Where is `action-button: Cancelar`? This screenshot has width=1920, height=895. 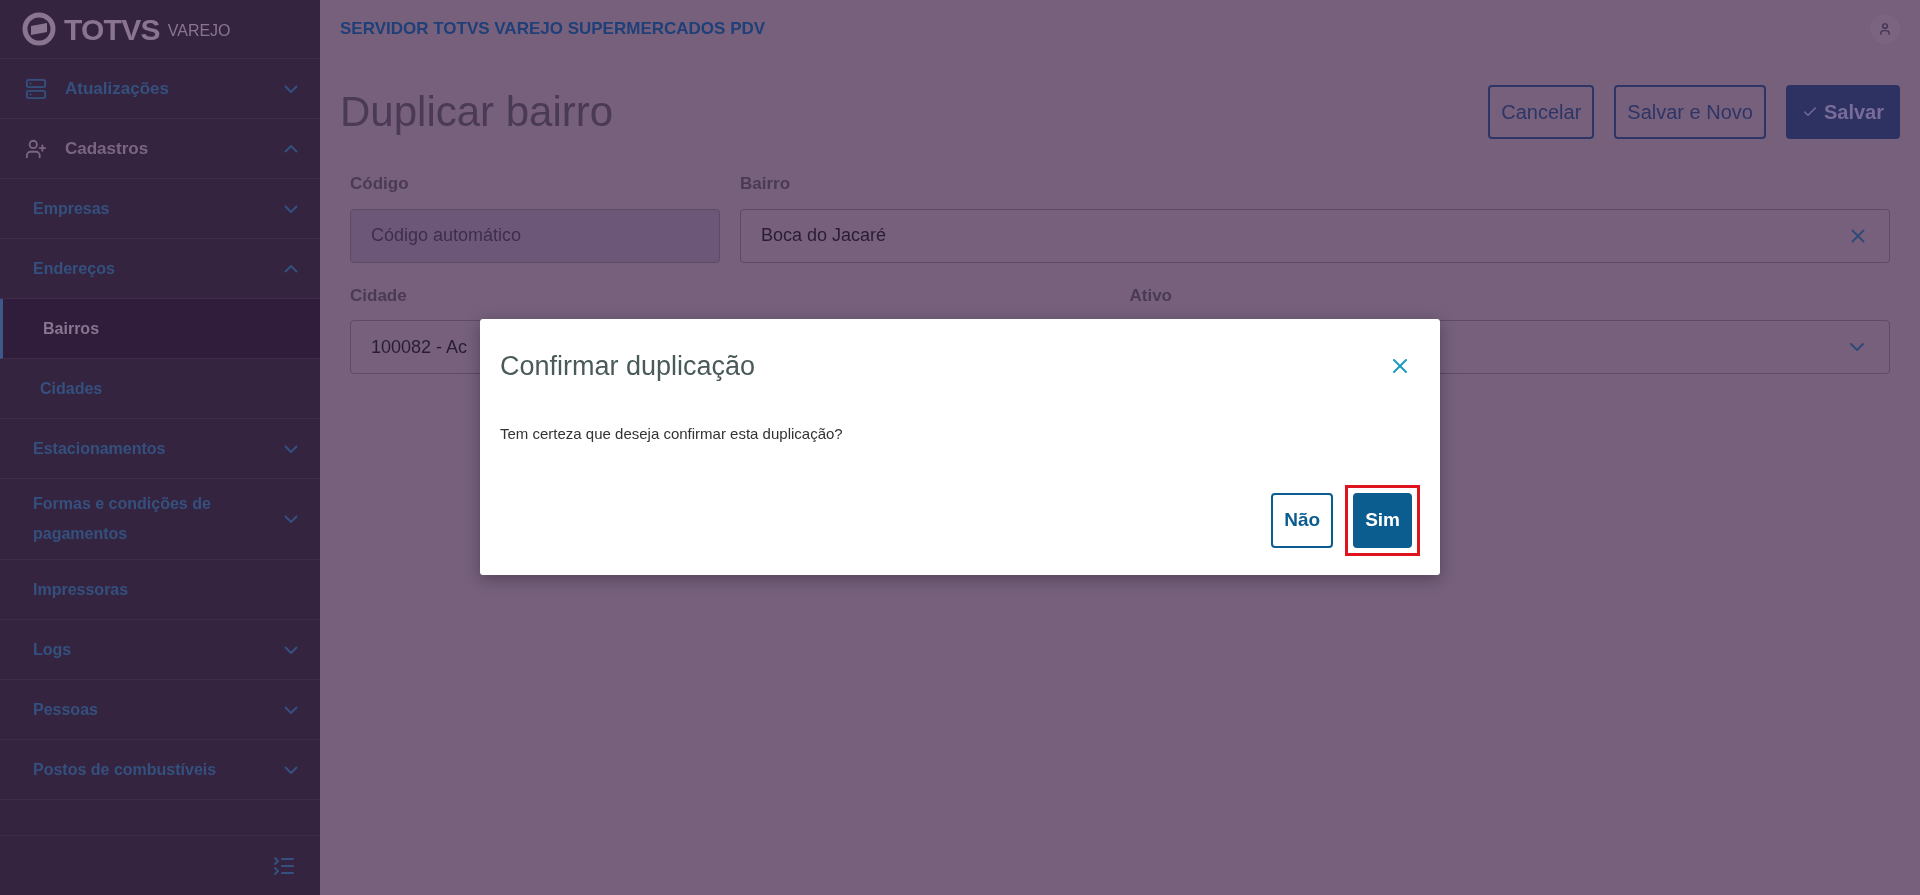 action-button: Cancelar is located at coordinates (1541, 111).